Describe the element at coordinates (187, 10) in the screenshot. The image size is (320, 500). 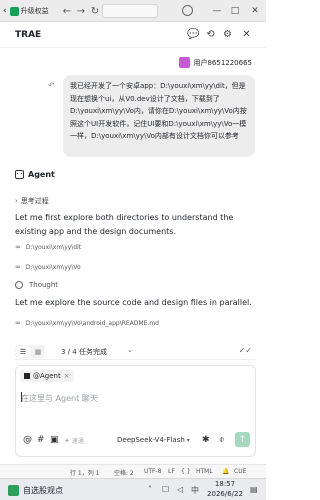
I see `account-icon` at that location.